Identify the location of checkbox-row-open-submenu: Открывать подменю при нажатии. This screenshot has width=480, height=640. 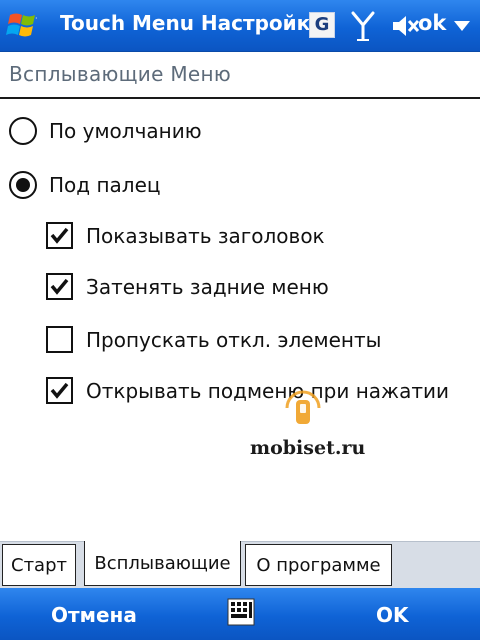
(247, 390).